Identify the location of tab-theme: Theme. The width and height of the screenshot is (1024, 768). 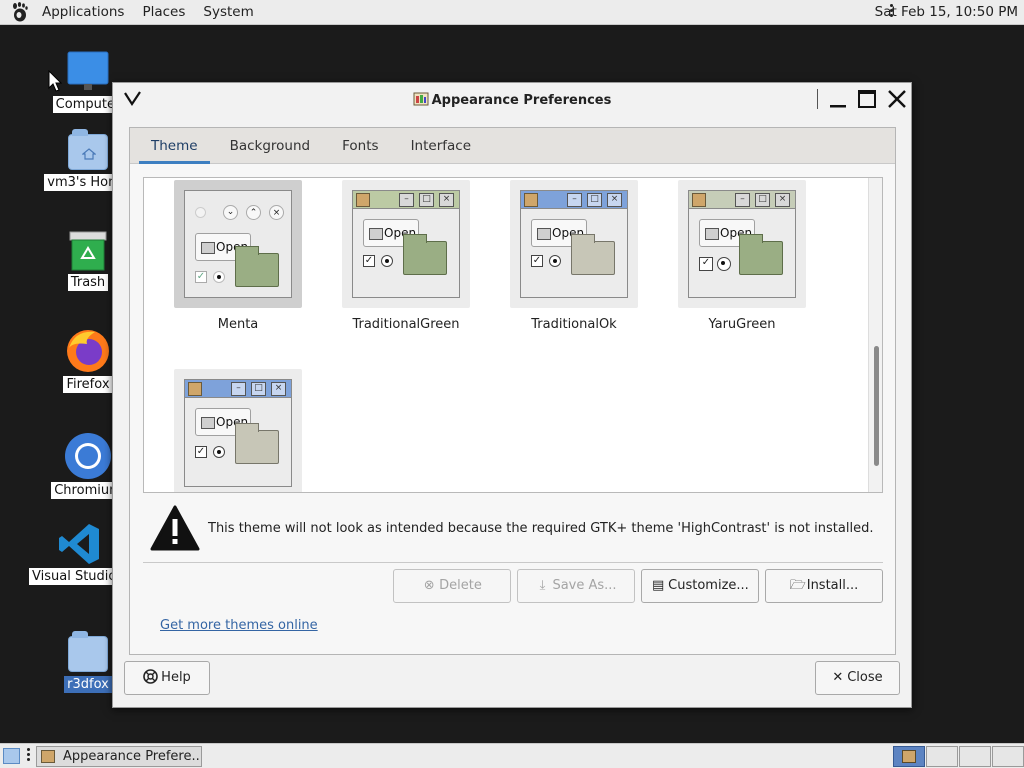
(174, 146).